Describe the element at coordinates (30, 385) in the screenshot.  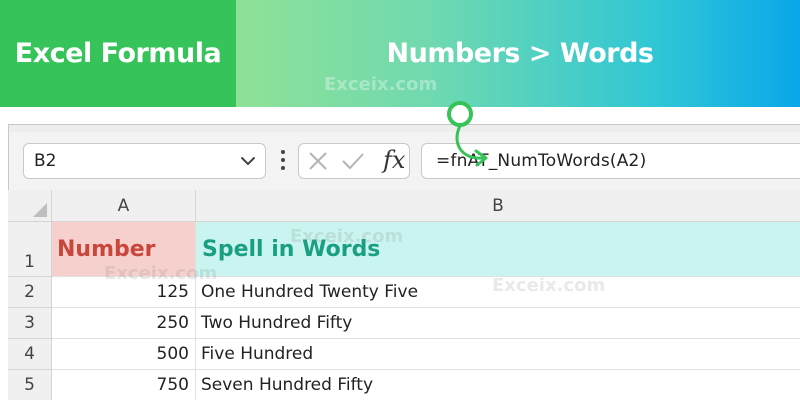
I see `row-header-5: 5` at that location.